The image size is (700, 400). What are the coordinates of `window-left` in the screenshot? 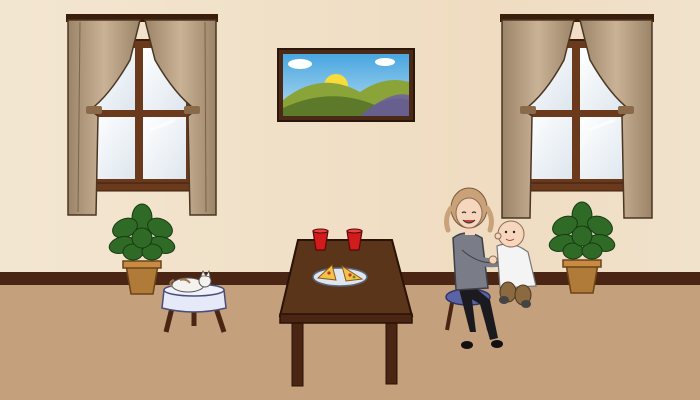 It's located at (142, 115).